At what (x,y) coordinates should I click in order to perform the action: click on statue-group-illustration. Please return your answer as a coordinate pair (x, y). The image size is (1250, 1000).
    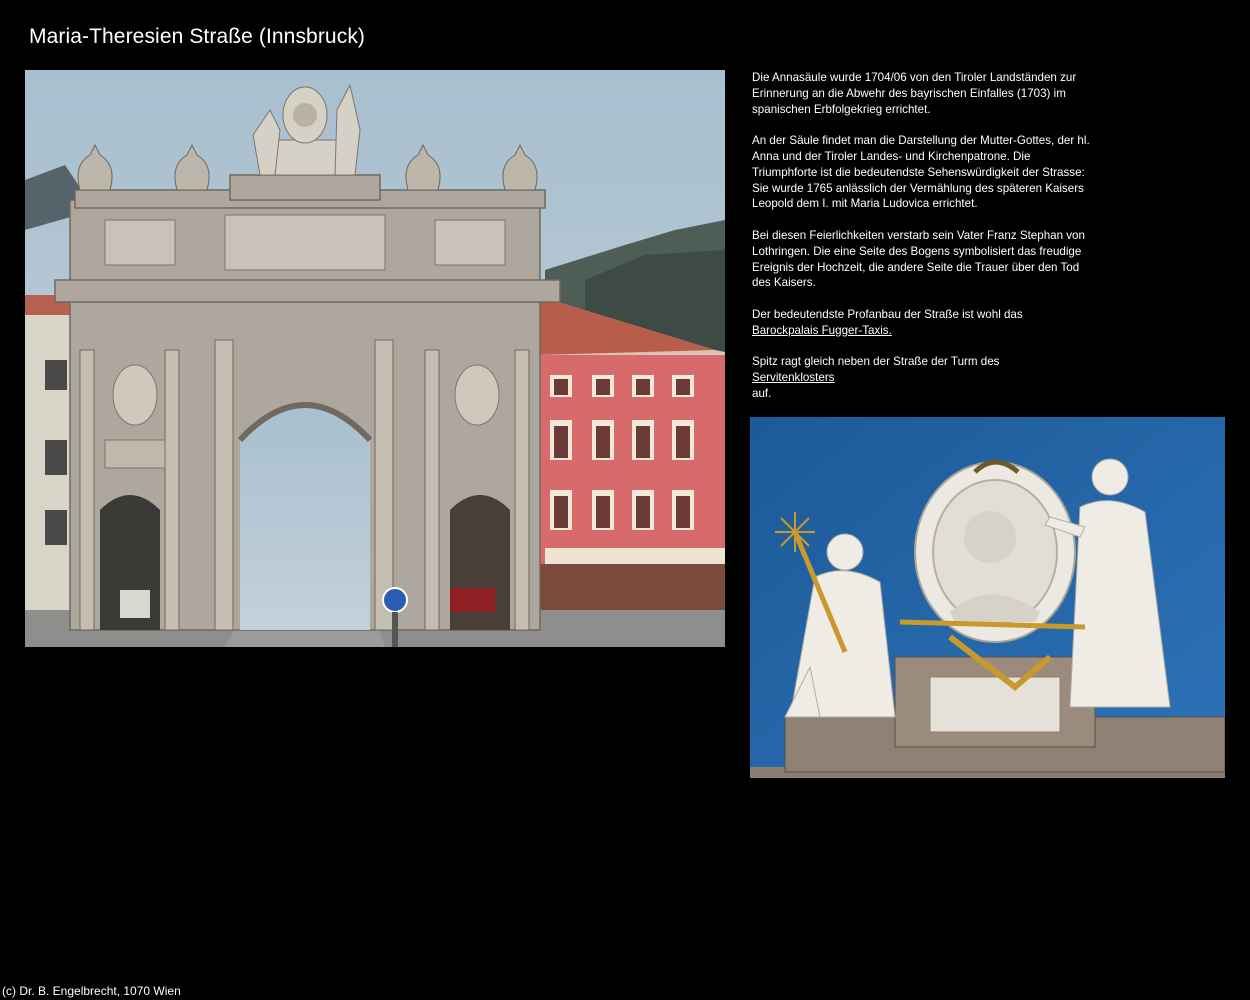
    Looking at the image, I should click on (987, 597).